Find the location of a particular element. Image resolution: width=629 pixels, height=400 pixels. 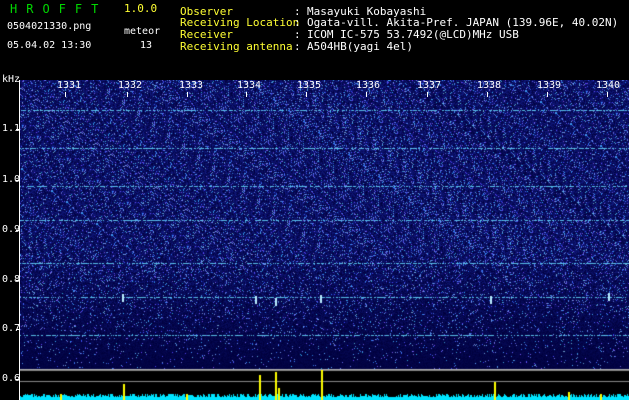

meteor-count-value: 13 is located at coordinates (146, 45).